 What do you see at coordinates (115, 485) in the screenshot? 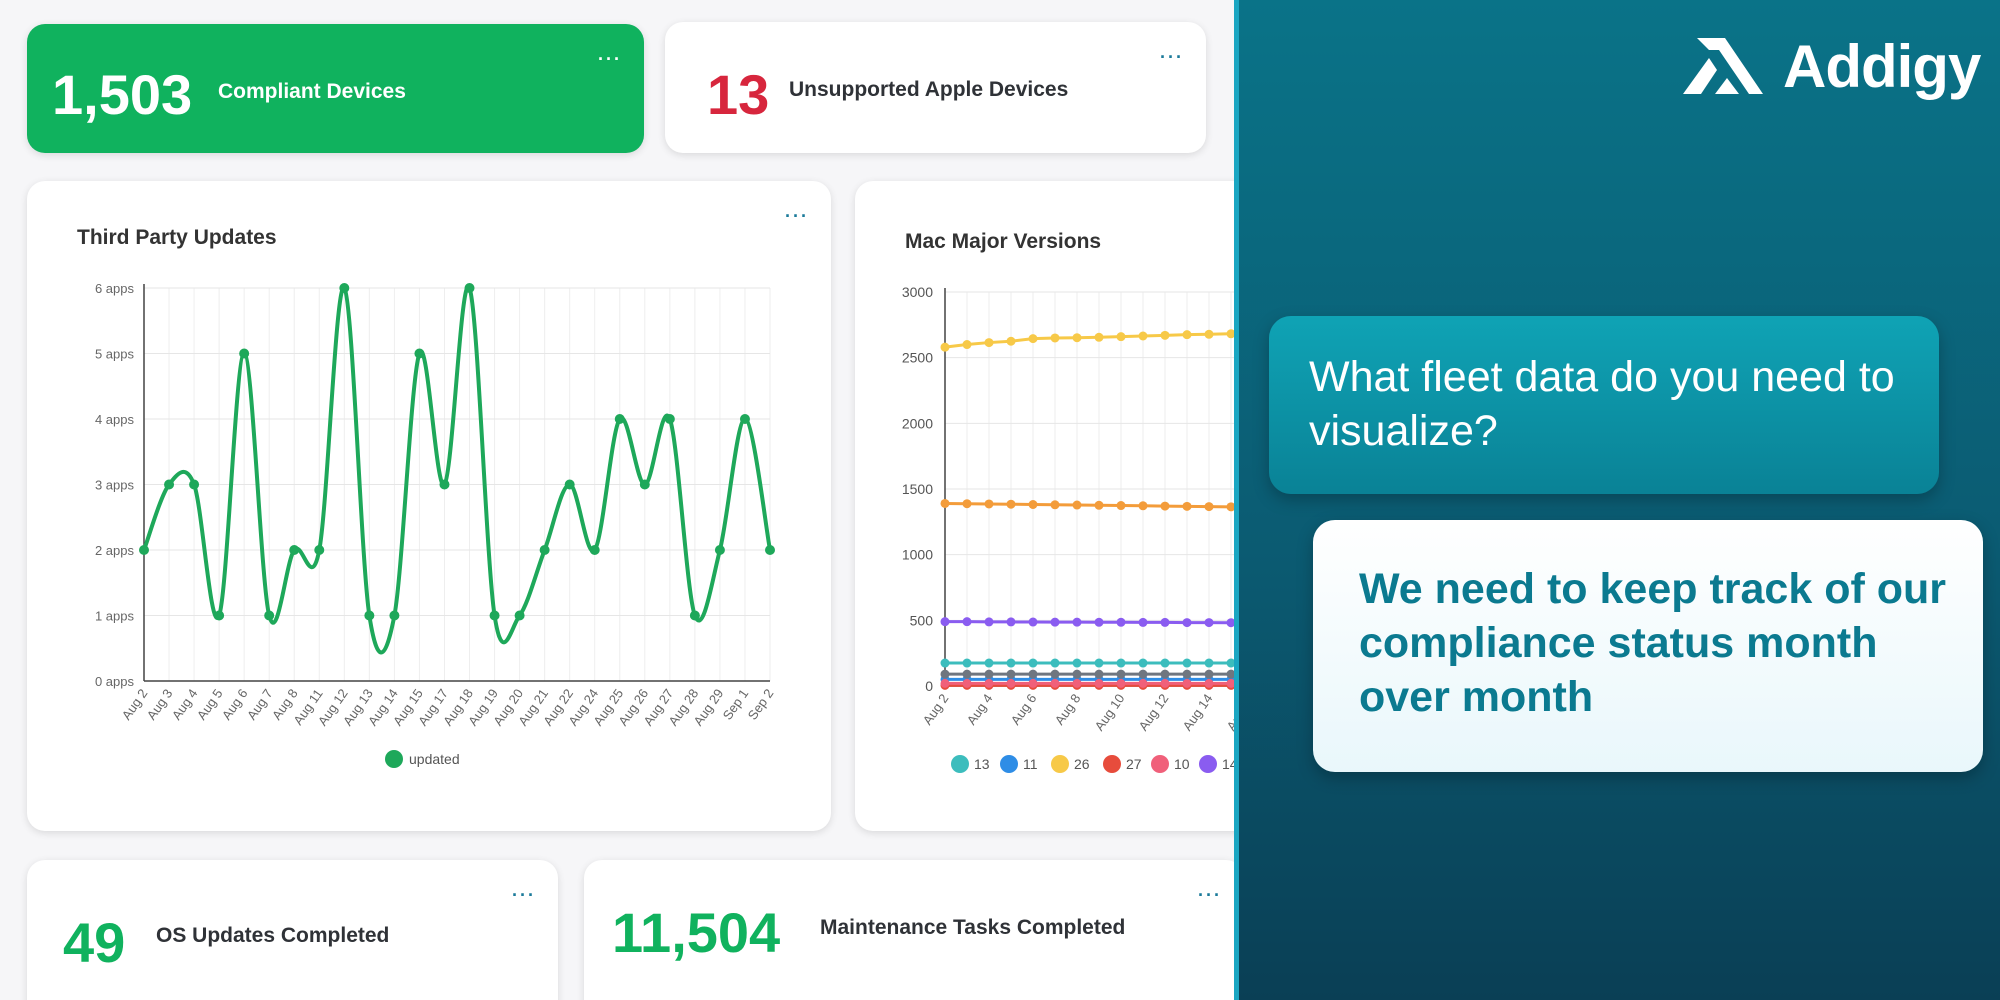
I see `y-tick-label: 3 apps` at bounding box center [115, 485].